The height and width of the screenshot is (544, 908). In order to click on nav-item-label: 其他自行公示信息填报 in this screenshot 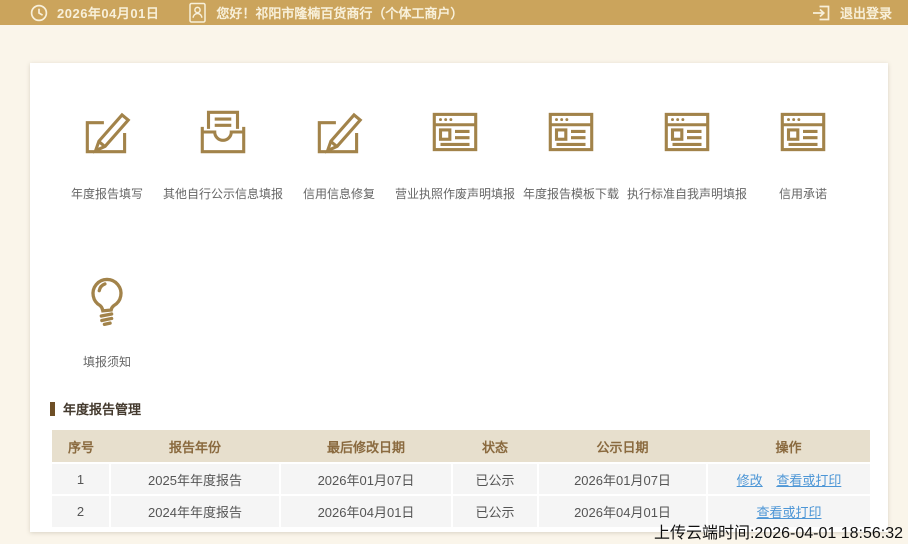, I will do `click(223, 194)`.